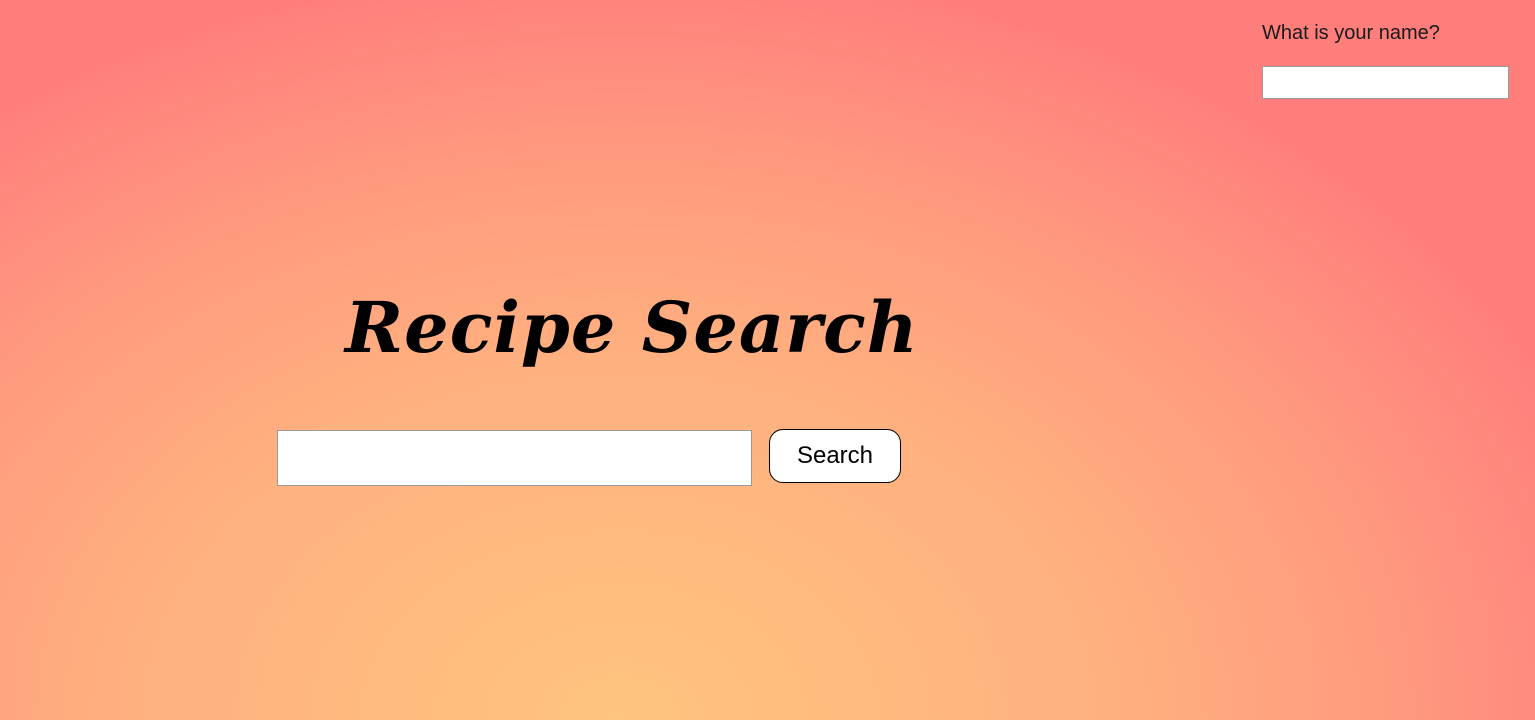 The image size is (1535, 720). What do you see at coordinates (514, 458) in the screenshot?
I see `search-input` at bounding box center [514, 458].